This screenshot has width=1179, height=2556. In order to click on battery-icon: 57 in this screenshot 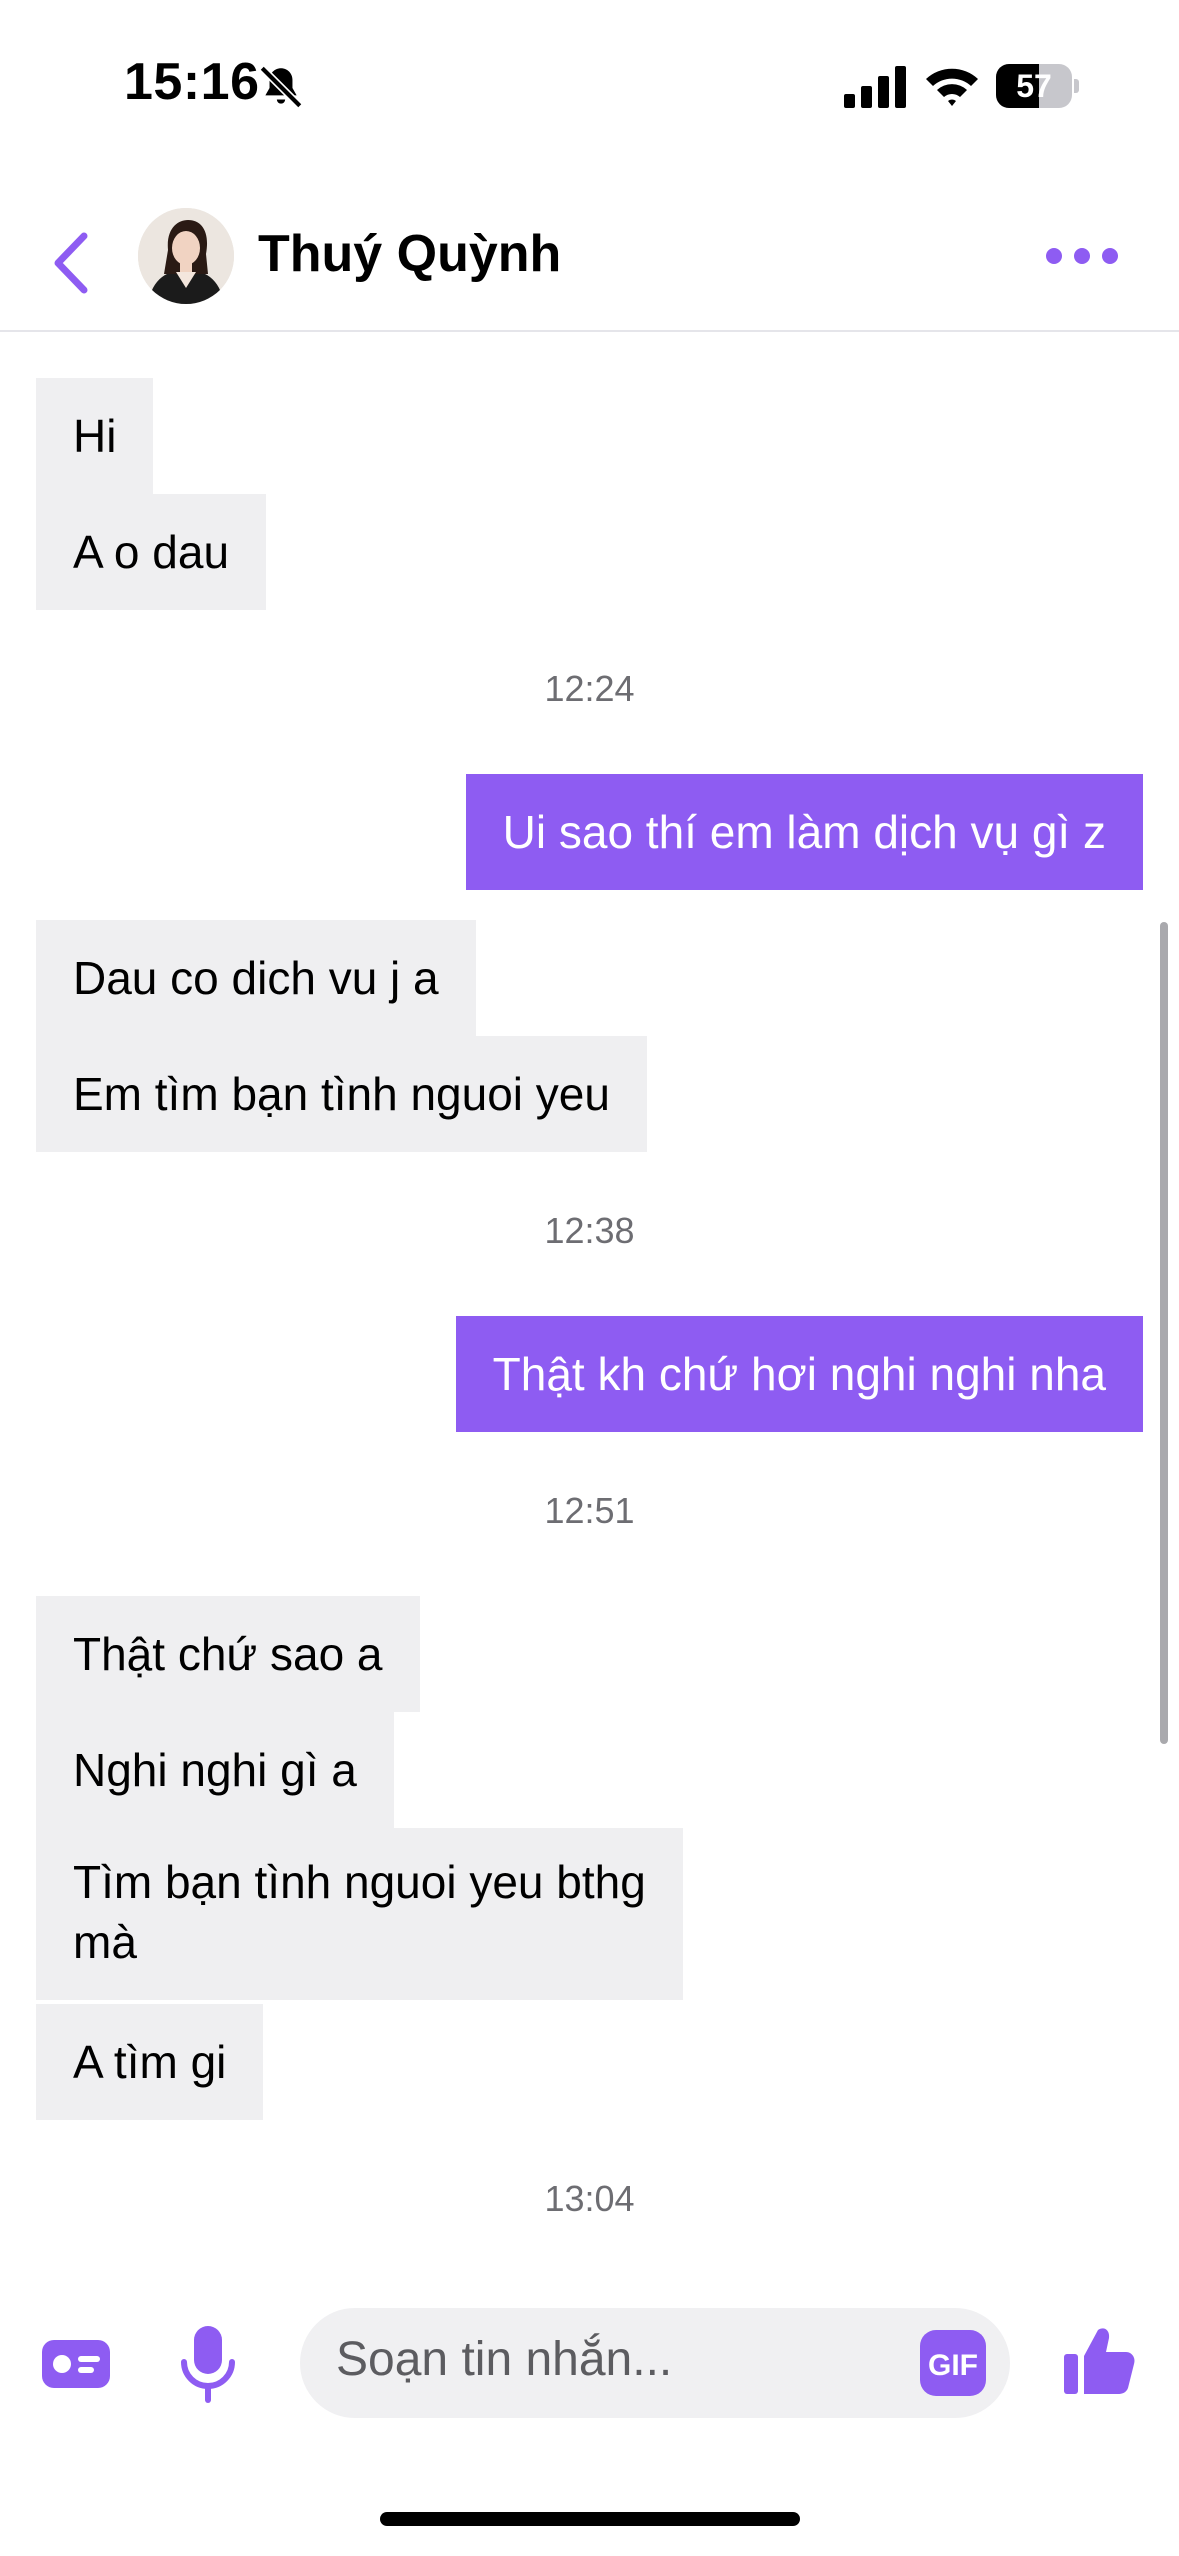, I will do `click(1038, 86)`.